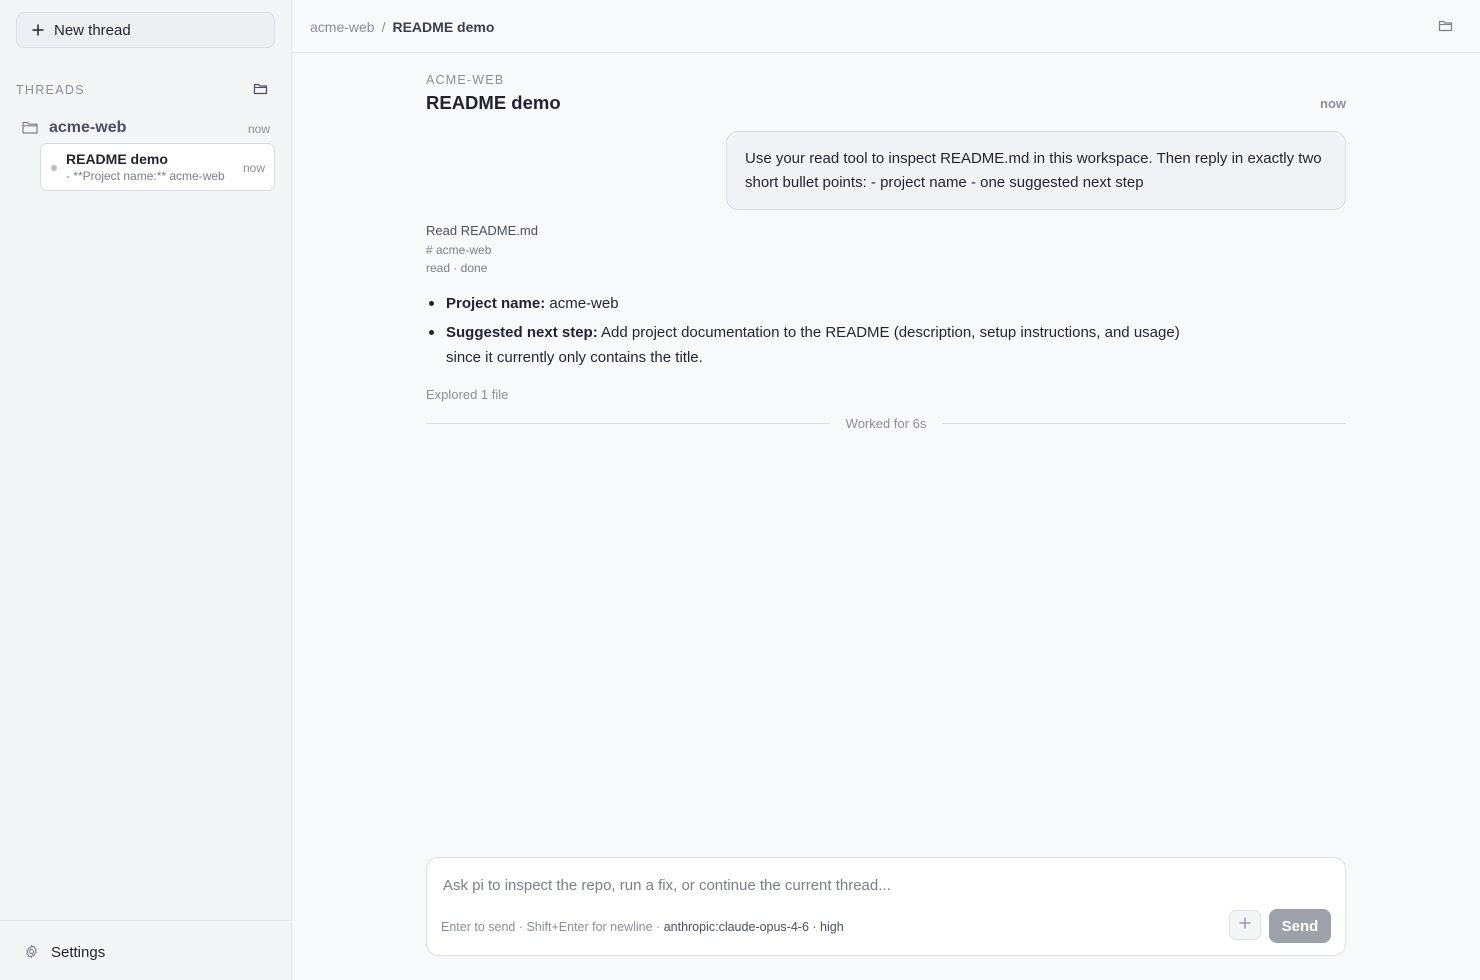  What do you see at coordinates (493, 102) in the screenshot?
I see `page-title: README demo` at bounding box center [493, 102].